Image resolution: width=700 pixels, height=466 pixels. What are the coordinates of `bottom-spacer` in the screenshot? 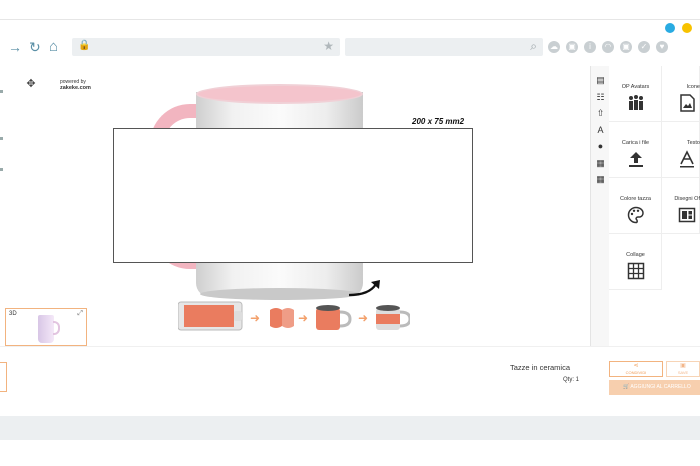 It's located at (350, 453).